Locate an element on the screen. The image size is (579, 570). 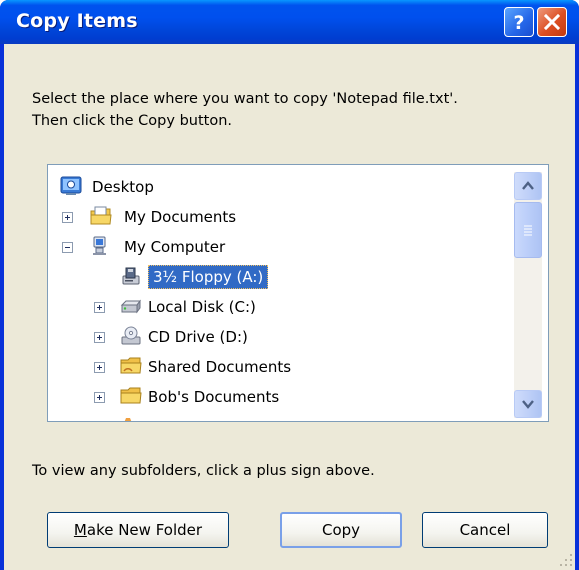
my-computer-icon is located at coordinates (99, 245).